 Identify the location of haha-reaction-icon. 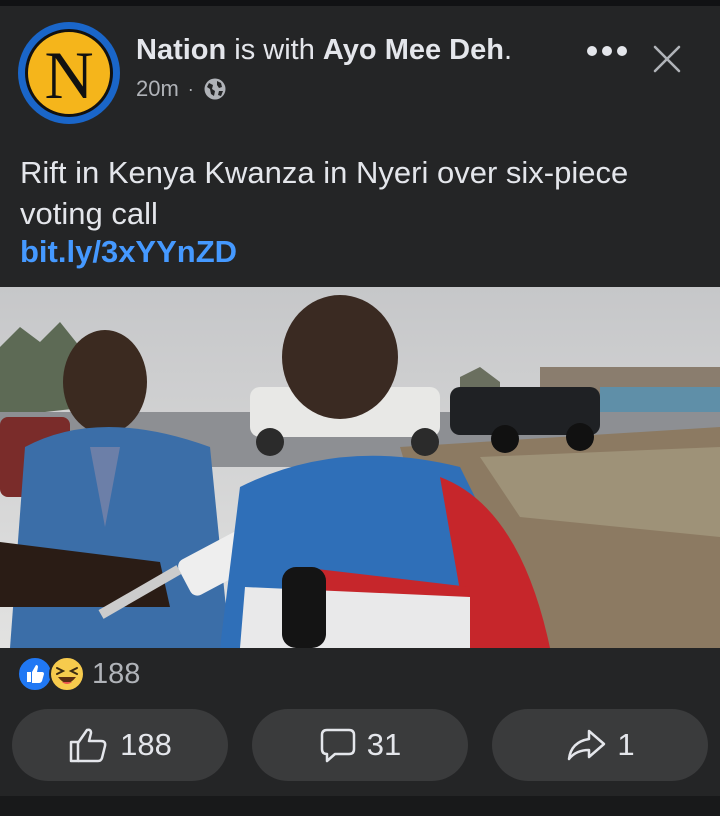
(67, 674).